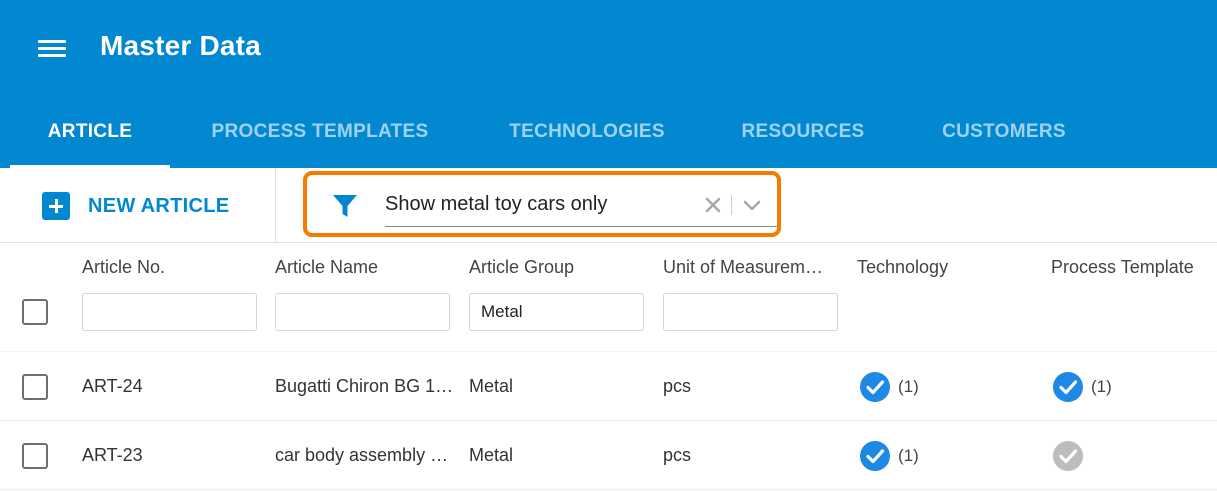  I want to click on unit-filter-input, so click(750, 312).